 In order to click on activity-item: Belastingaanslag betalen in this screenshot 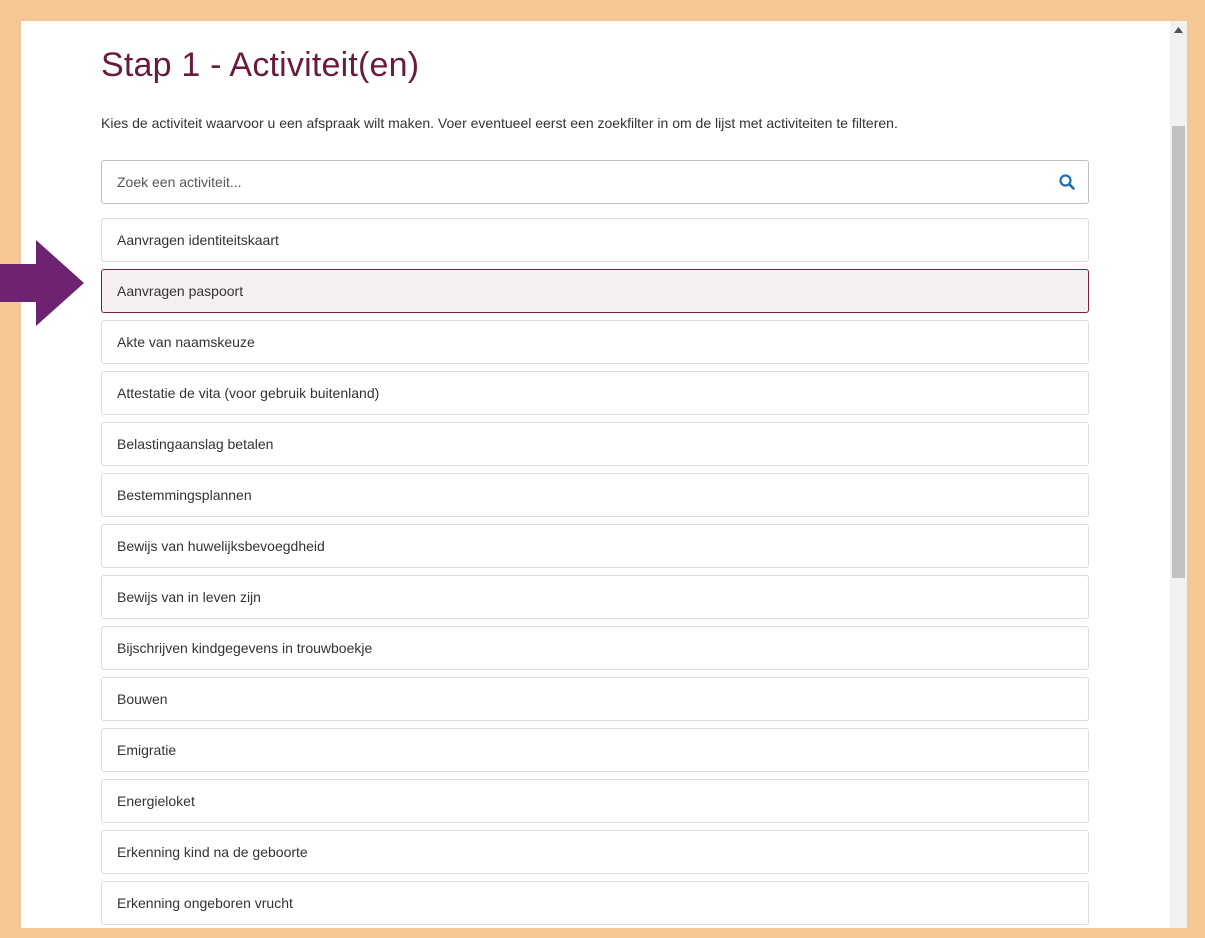, I will do `click(595, 444)`.